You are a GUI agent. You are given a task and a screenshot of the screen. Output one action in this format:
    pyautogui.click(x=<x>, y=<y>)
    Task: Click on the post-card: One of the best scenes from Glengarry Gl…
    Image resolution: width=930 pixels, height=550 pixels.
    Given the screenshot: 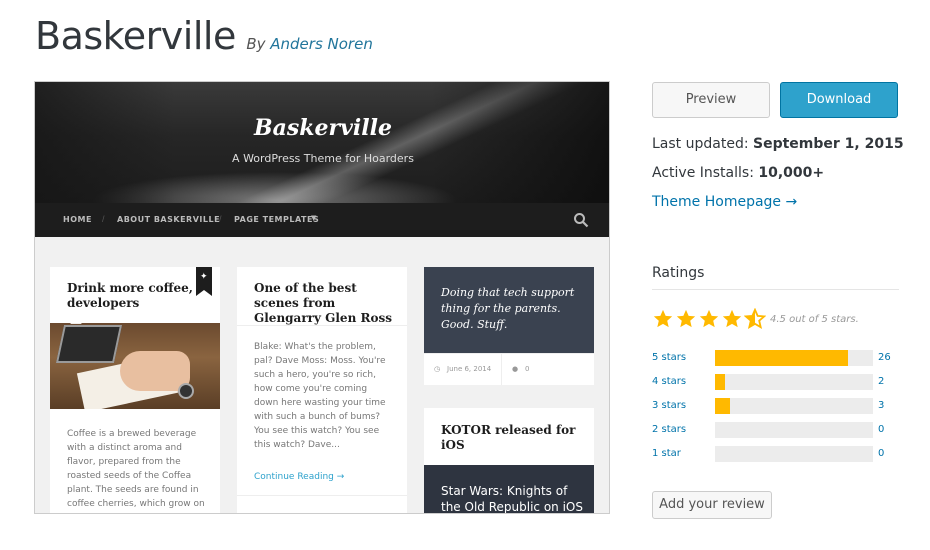 What is the action you would take?
    pyautogui.click(x=322, y=390)
    